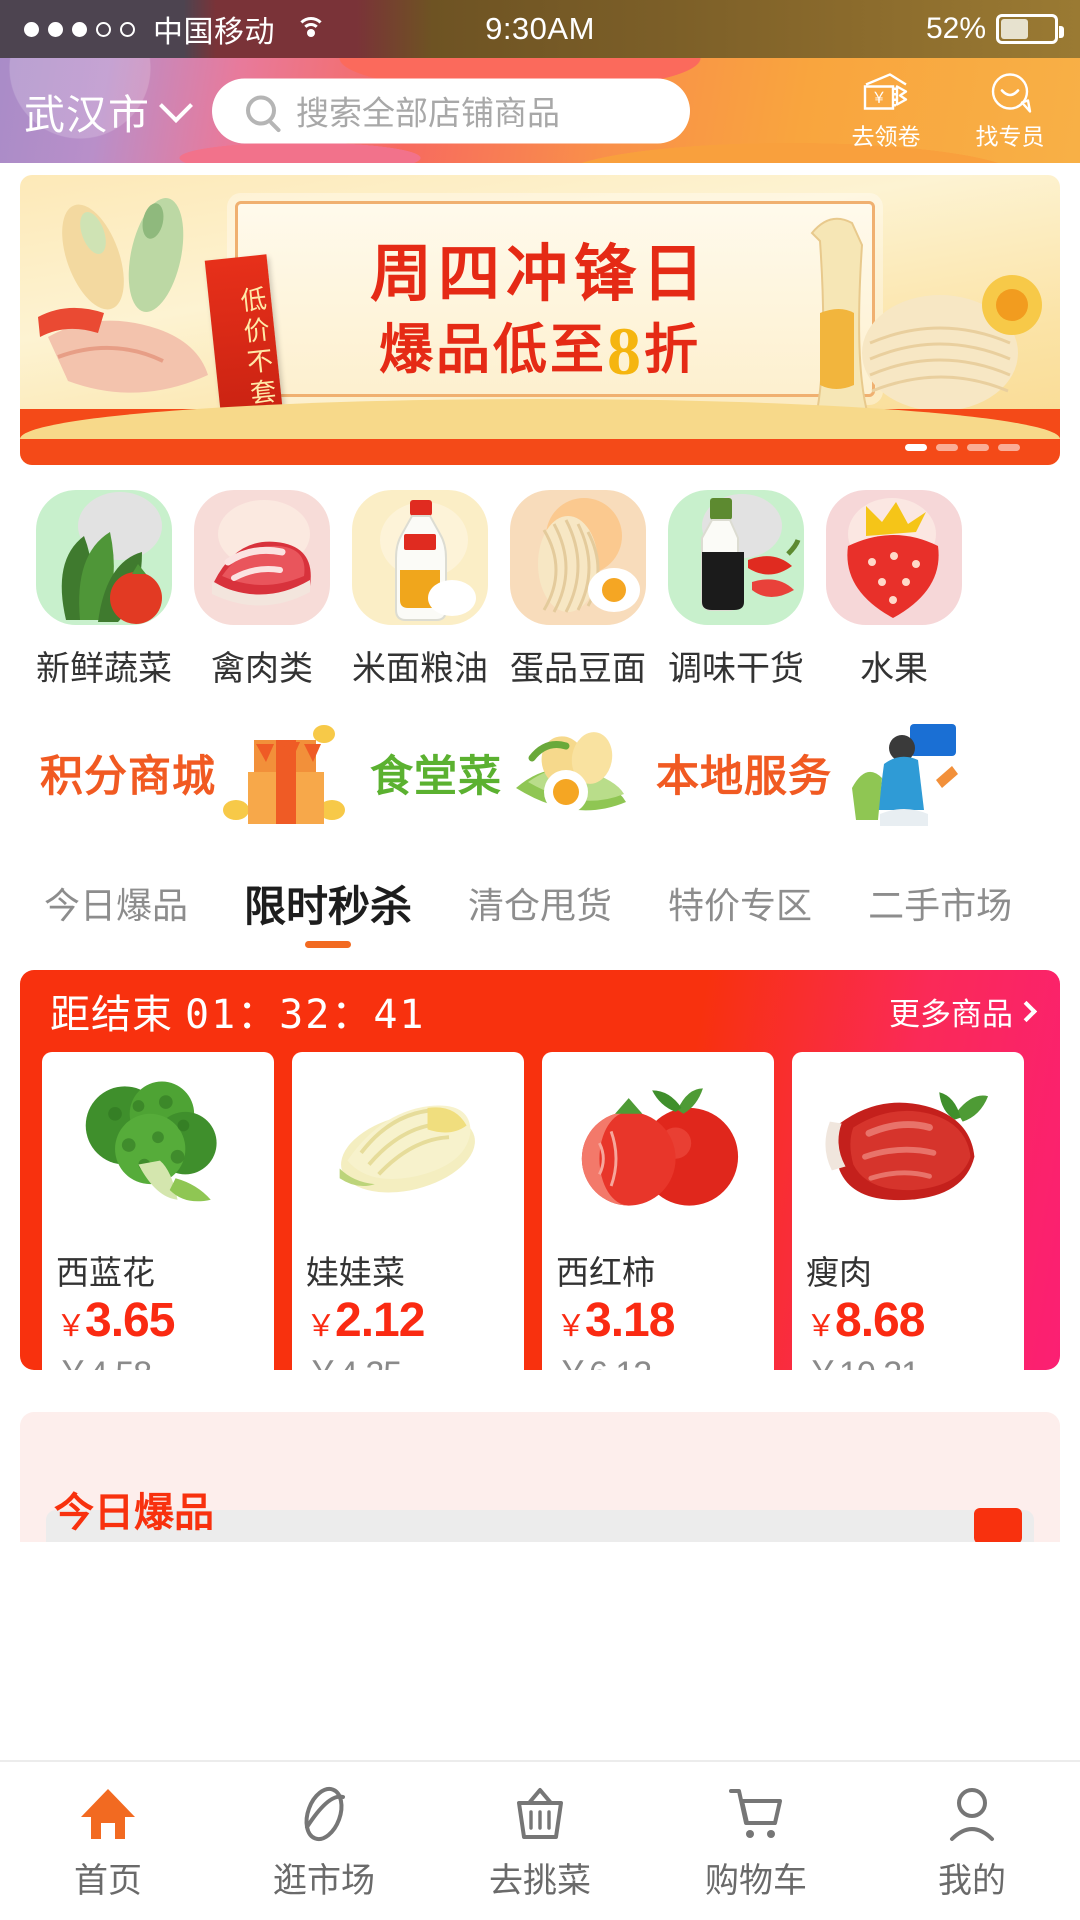  I want to click on hero-subtitle-prefix: 爆品低至, so click(493, 350).